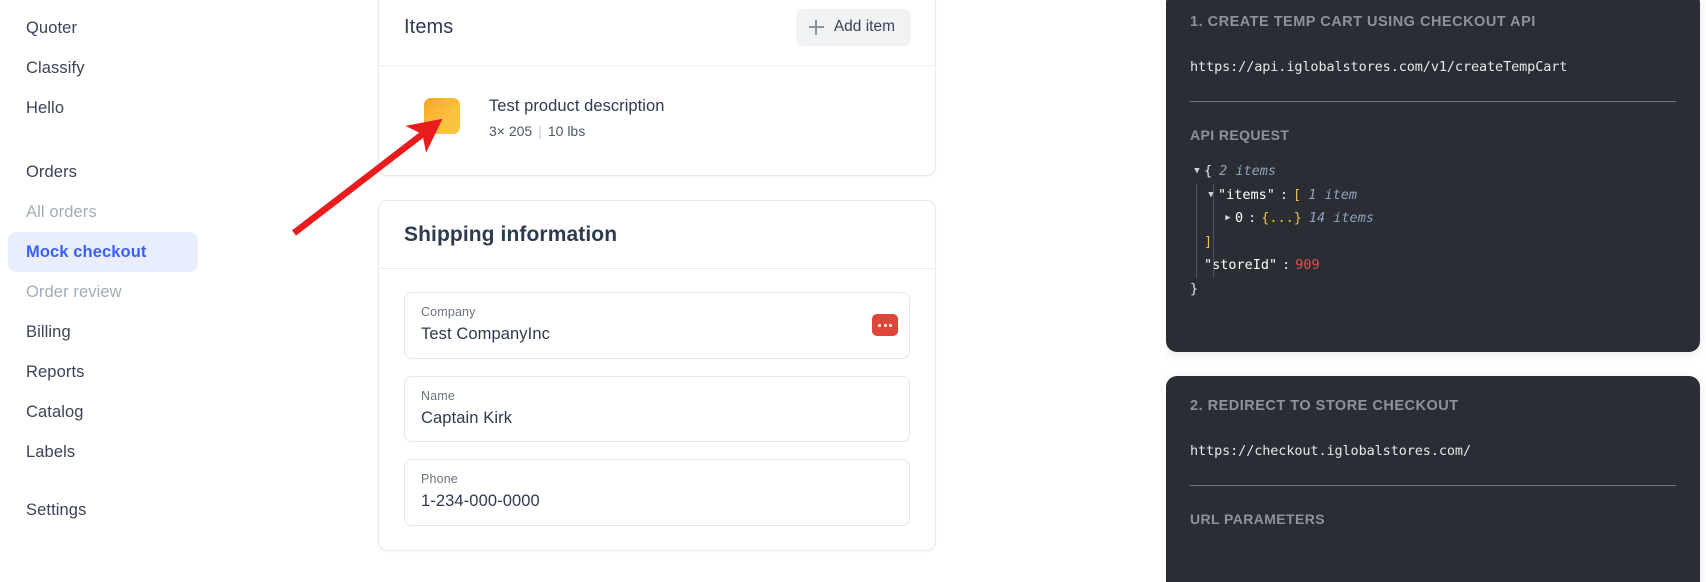 Image resolution: width=1706 pixels, height=582 pixels. What do you see at coordinates (1433, 290) in the screenshot?
I see `json-root-close-row: }` at bounding box center [1433, 290].